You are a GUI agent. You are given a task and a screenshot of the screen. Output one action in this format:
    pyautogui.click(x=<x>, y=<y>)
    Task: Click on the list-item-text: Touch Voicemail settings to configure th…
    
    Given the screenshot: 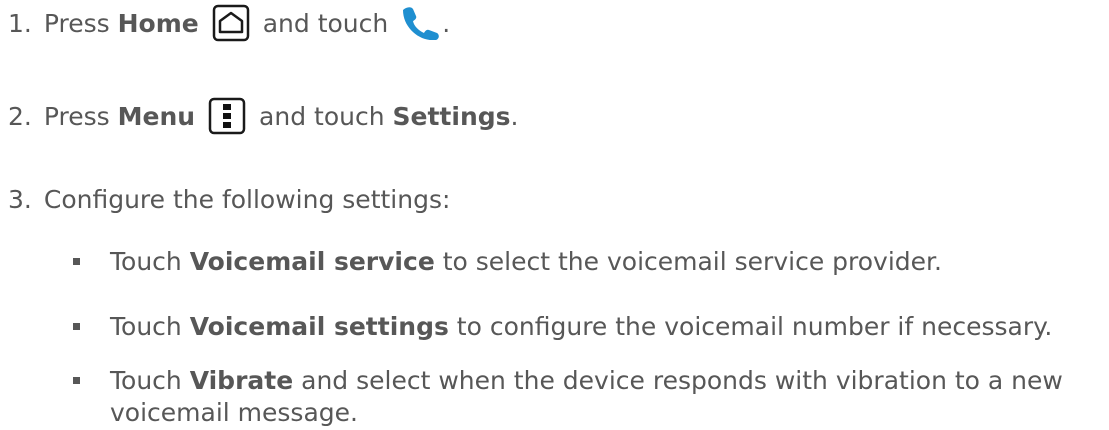 What is the action you would take?
    pyautogui.click(x=581, y=326)
    